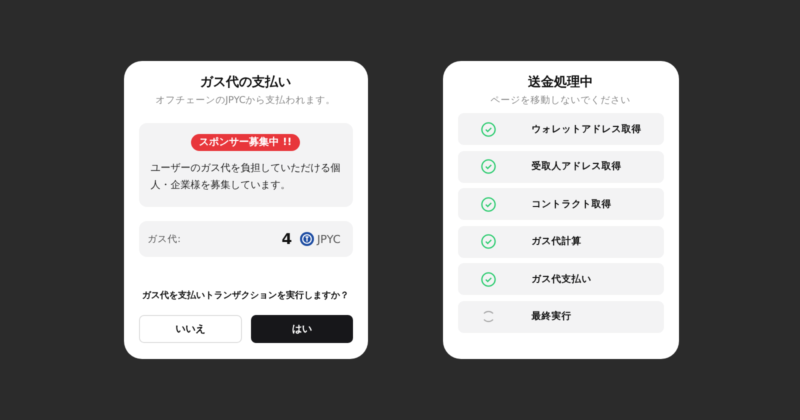 The image size is (800, 420). Describe the element at coordinates (562, 279) in the screenshot. I see `step-label: ガス代支払い` at that location.